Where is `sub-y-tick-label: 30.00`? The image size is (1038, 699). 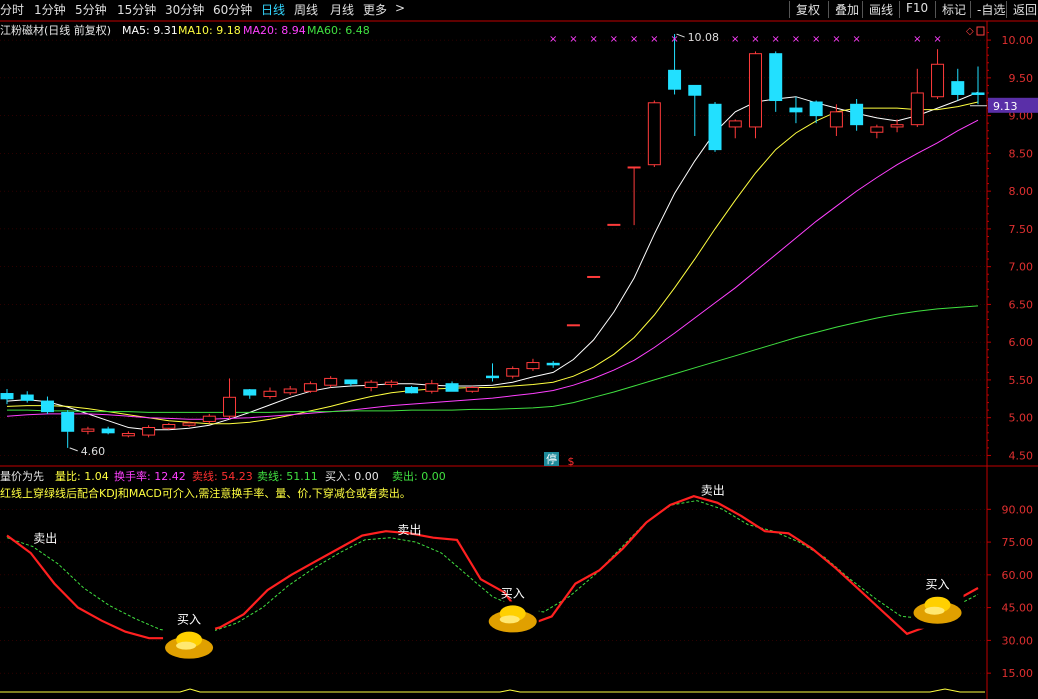
sub-y-tick-label: 30.00 is located at coordinates (1018, 640).